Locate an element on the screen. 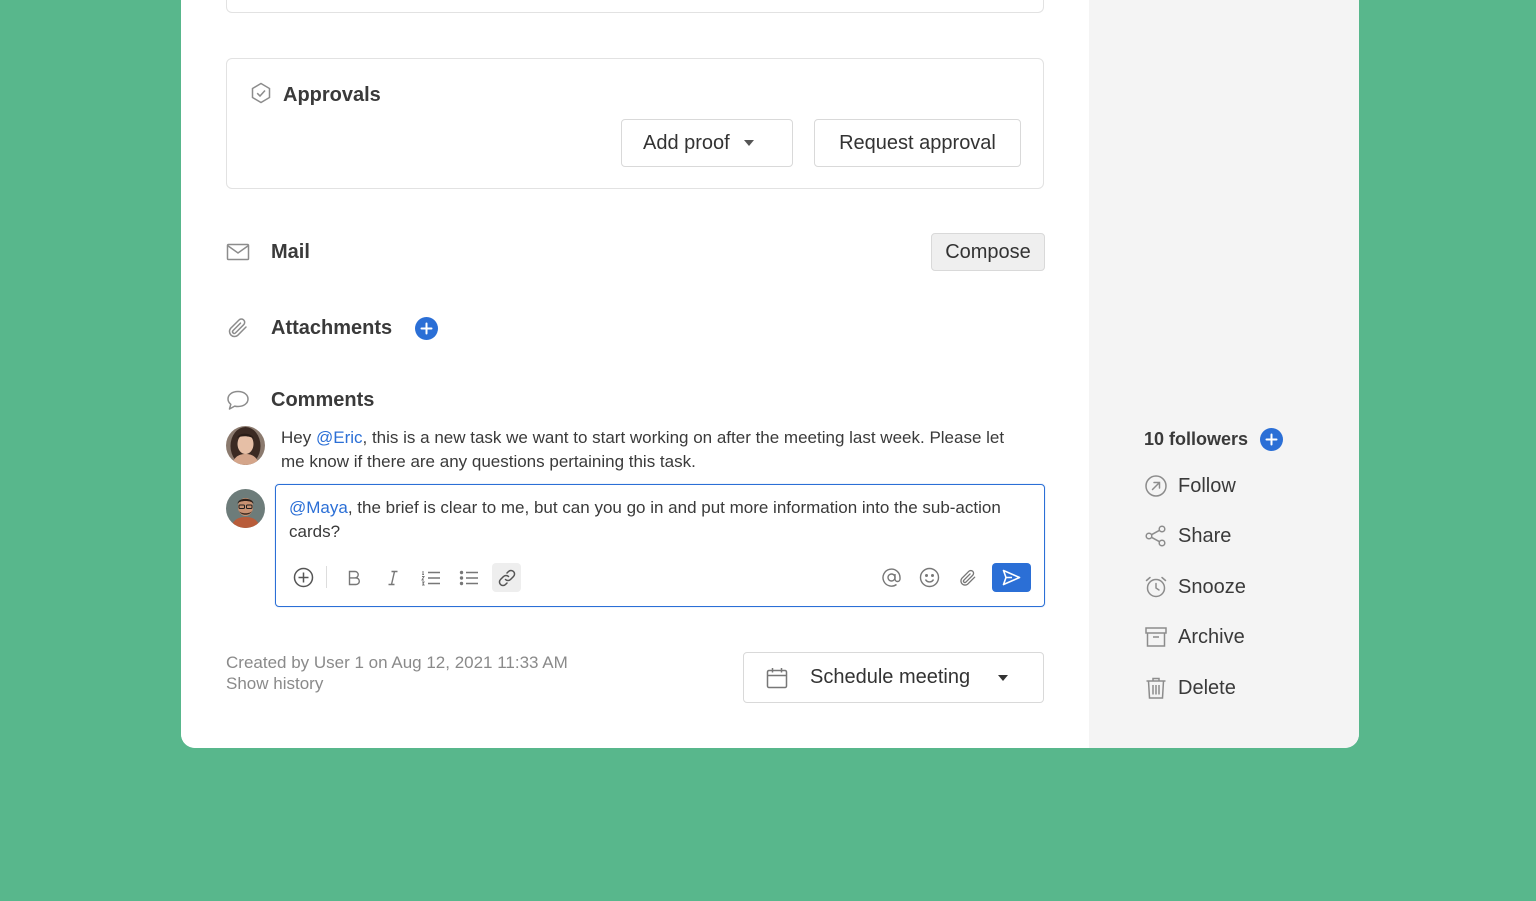 Image resolution: width=1536 pixels, height=901 pixels. approvals-card: Approvals Add proof Request approval is located at coordinates (635, 123).